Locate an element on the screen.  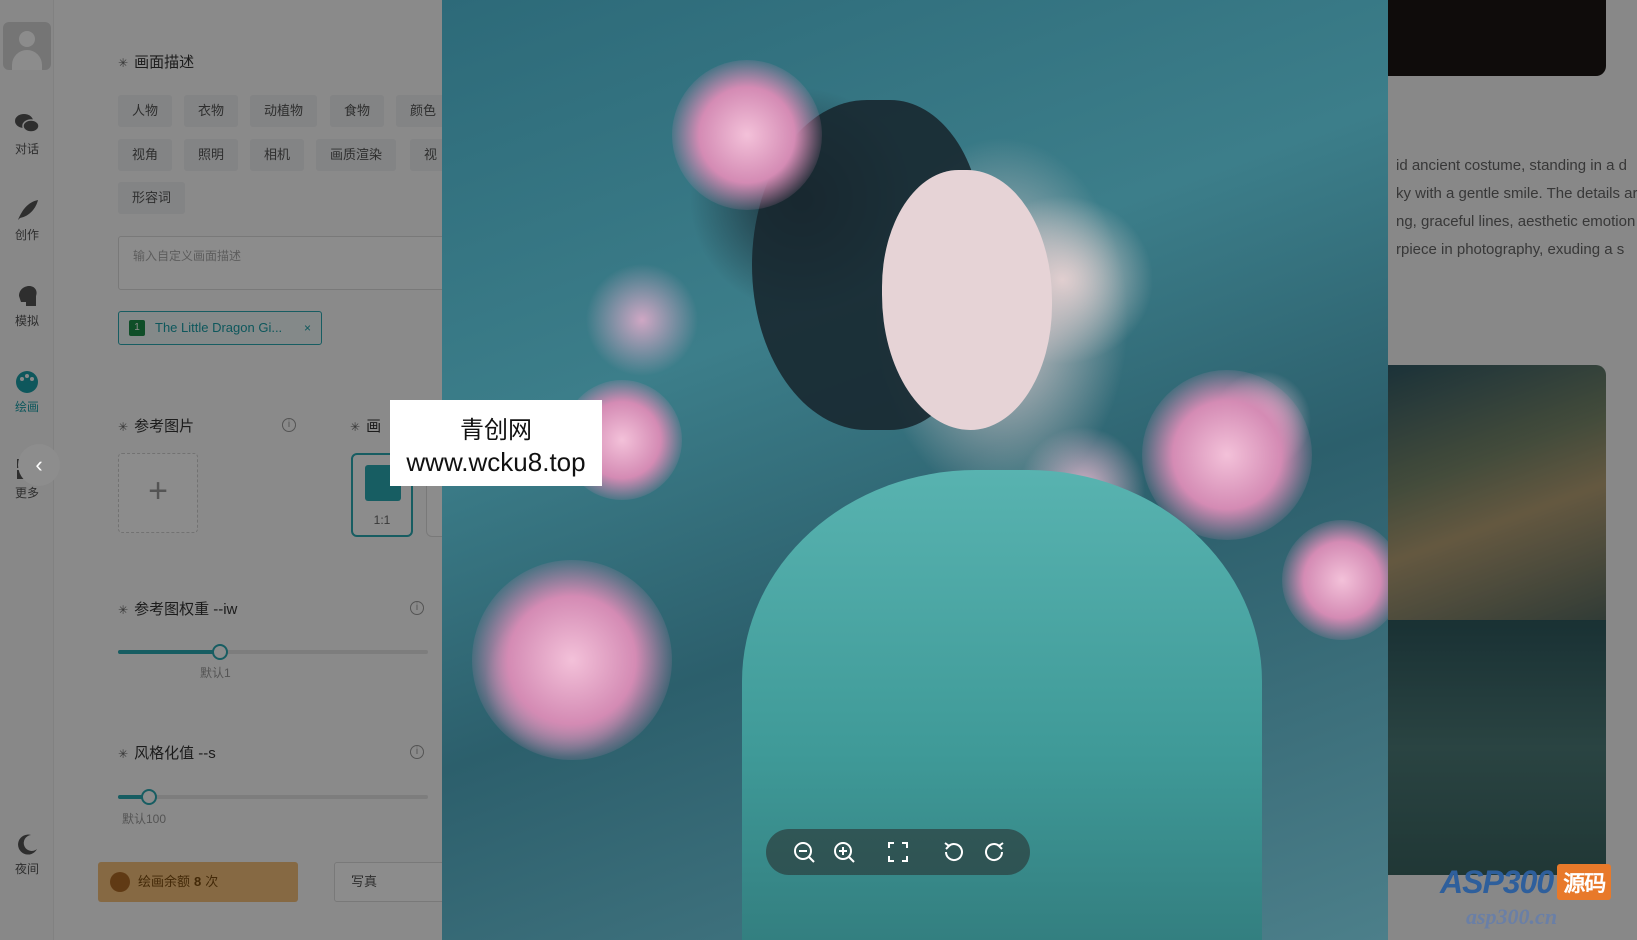
watermark-box: 青创网 www.wcku8.top is located at coordinates (496, 443).